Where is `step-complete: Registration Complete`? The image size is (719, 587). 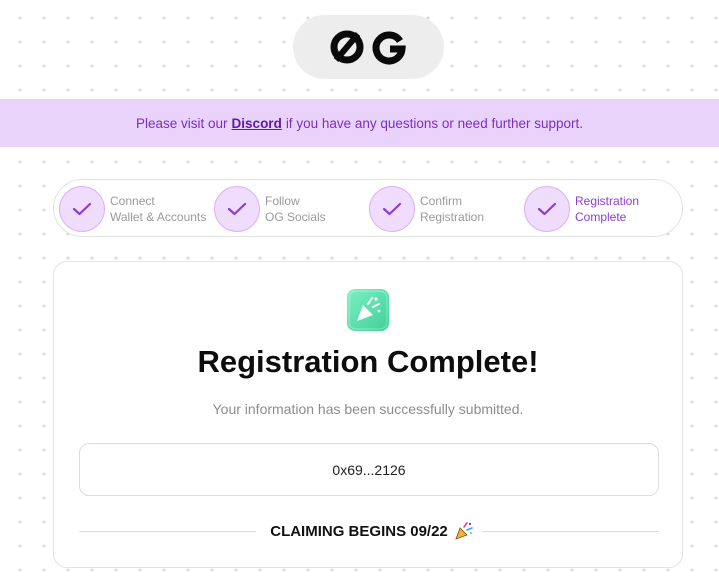 step-complete: Registration Complete is located at coordinates (581, 209).